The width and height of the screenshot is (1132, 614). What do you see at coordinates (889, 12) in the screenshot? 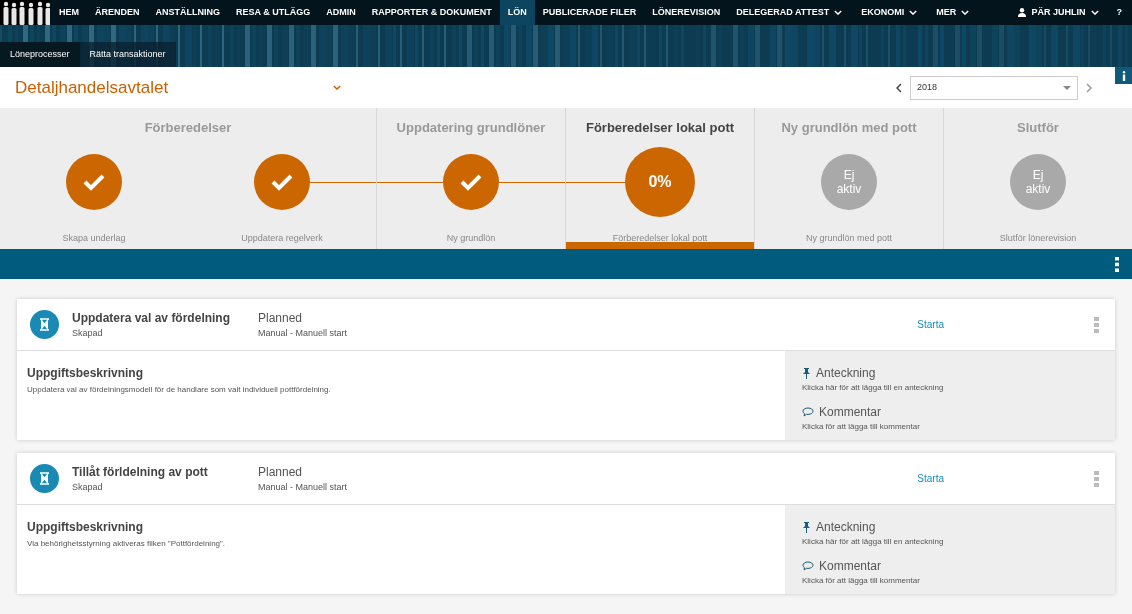
I see `nav-tab: EKONOMI` at bounding box center [889, 12].